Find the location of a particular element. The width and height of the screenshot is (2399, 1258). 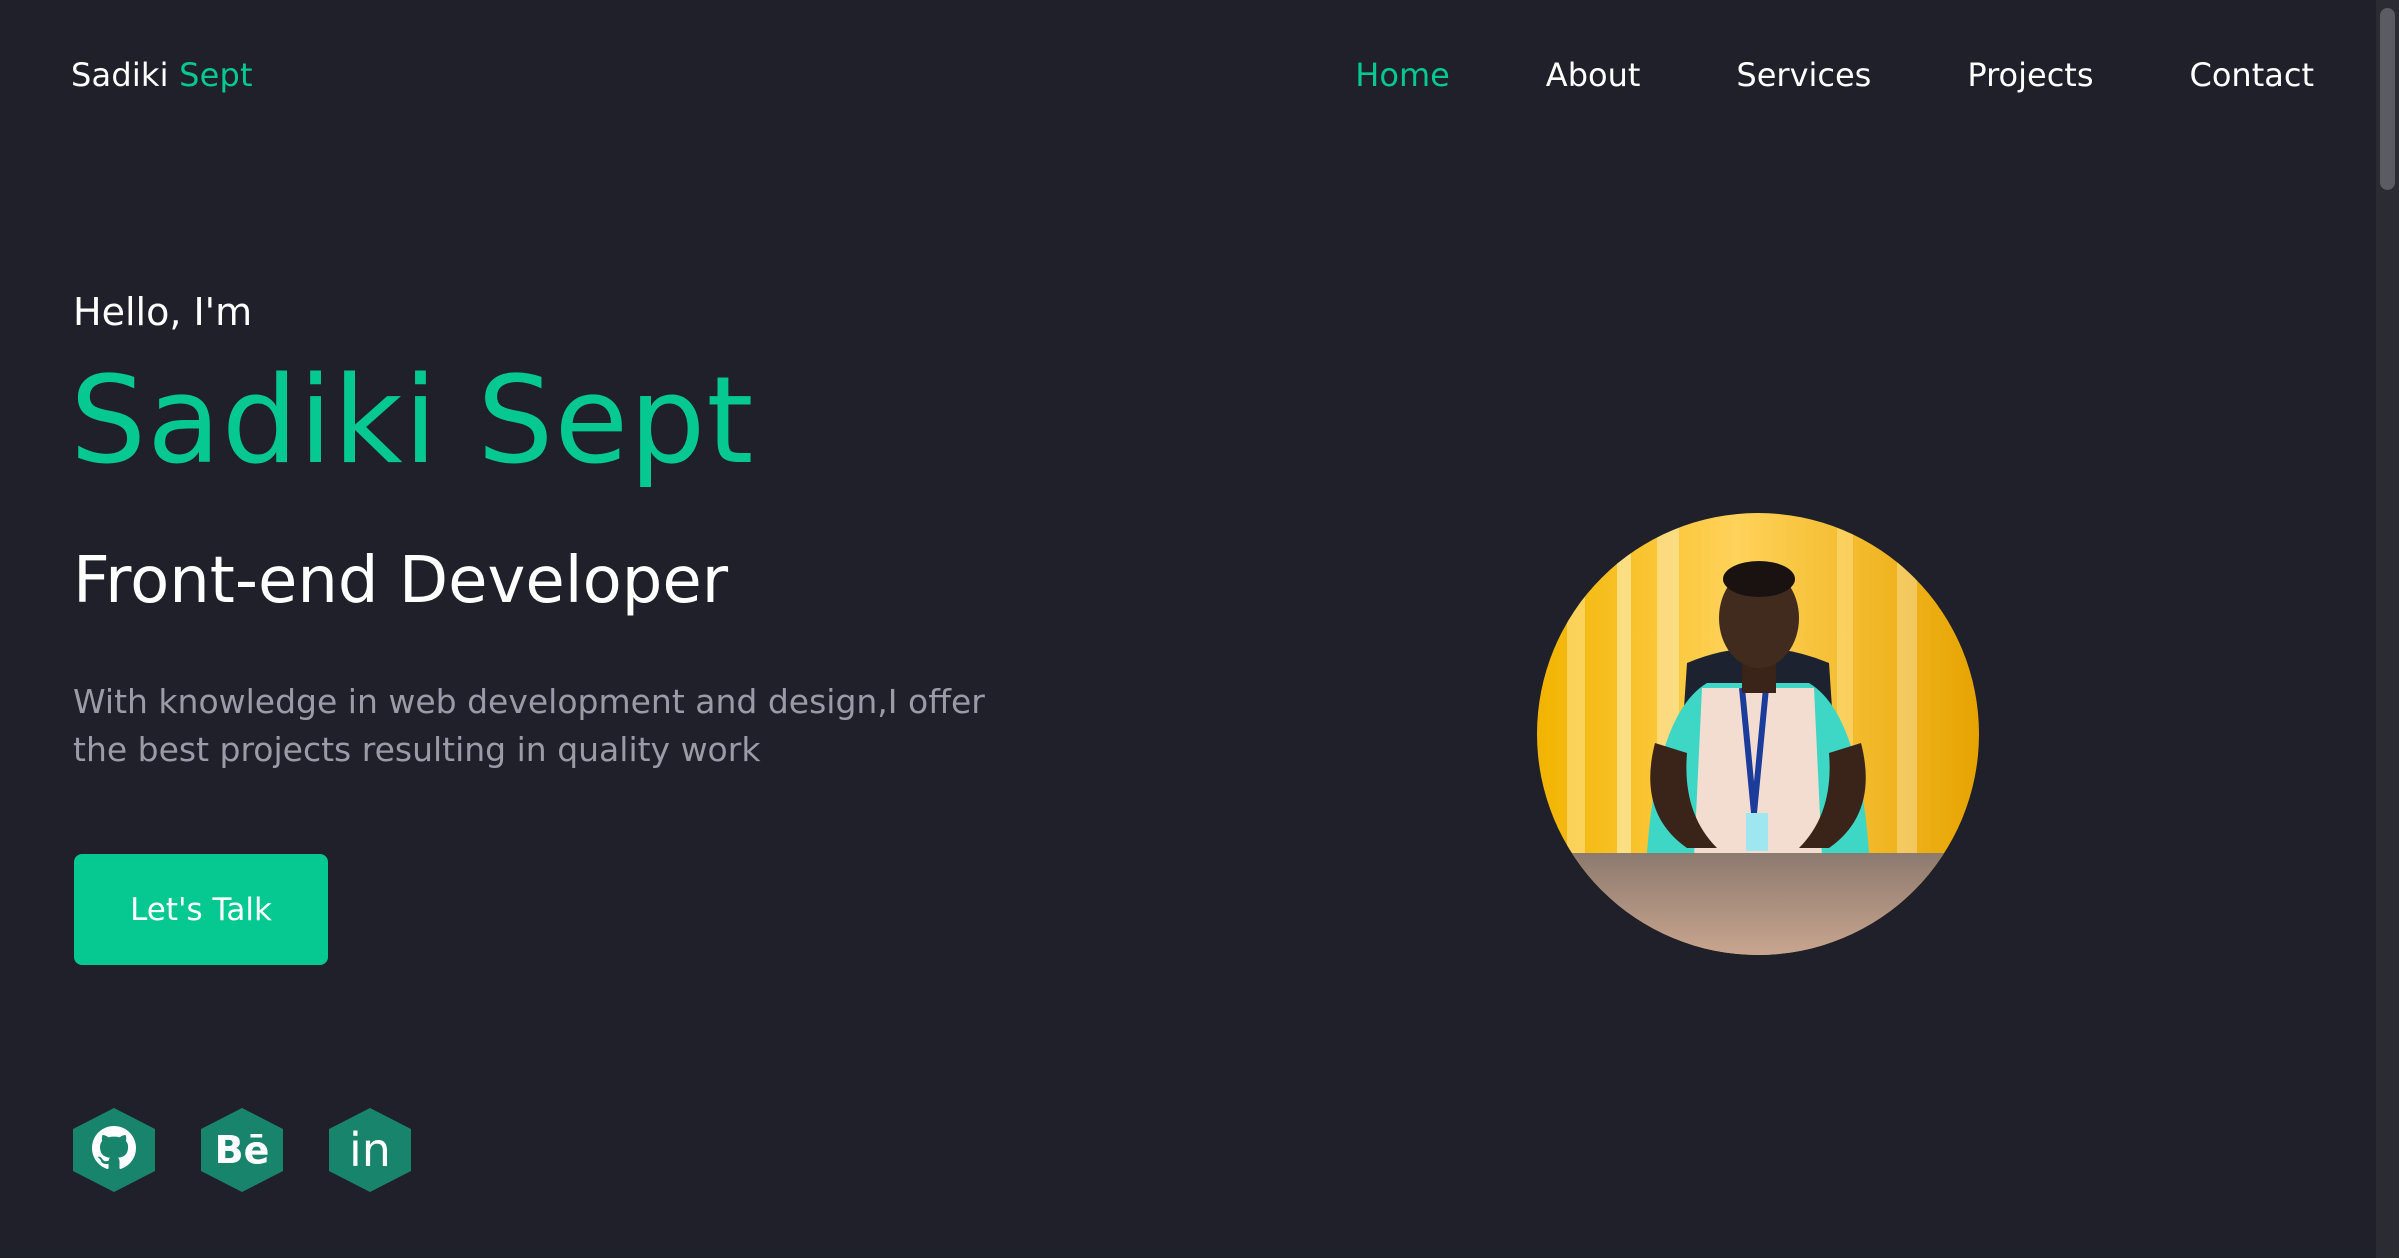

hero-role: Front-end Developer is located at coordinates (401, 581).